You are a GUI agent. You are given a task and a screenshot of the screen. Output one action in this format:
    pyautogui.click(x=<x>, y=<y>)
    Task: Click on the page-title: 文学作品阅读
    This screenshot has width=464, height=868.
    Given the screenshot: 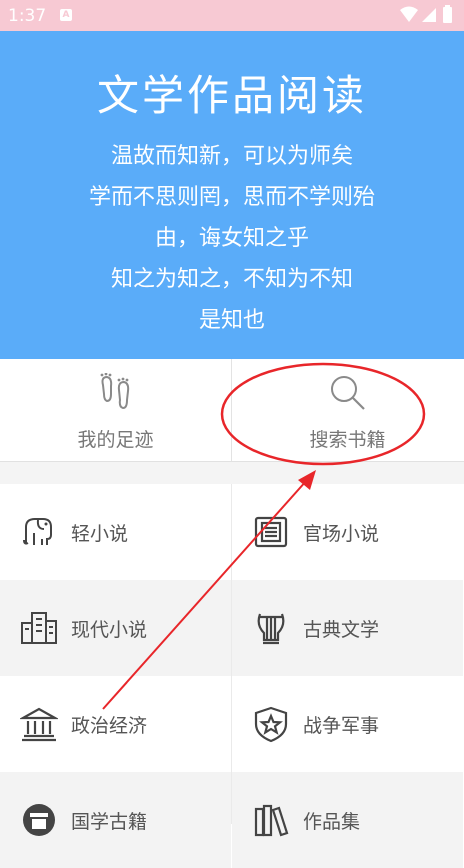 What is the action you would take?
    pyautogui.click(x=231, y=95)
    